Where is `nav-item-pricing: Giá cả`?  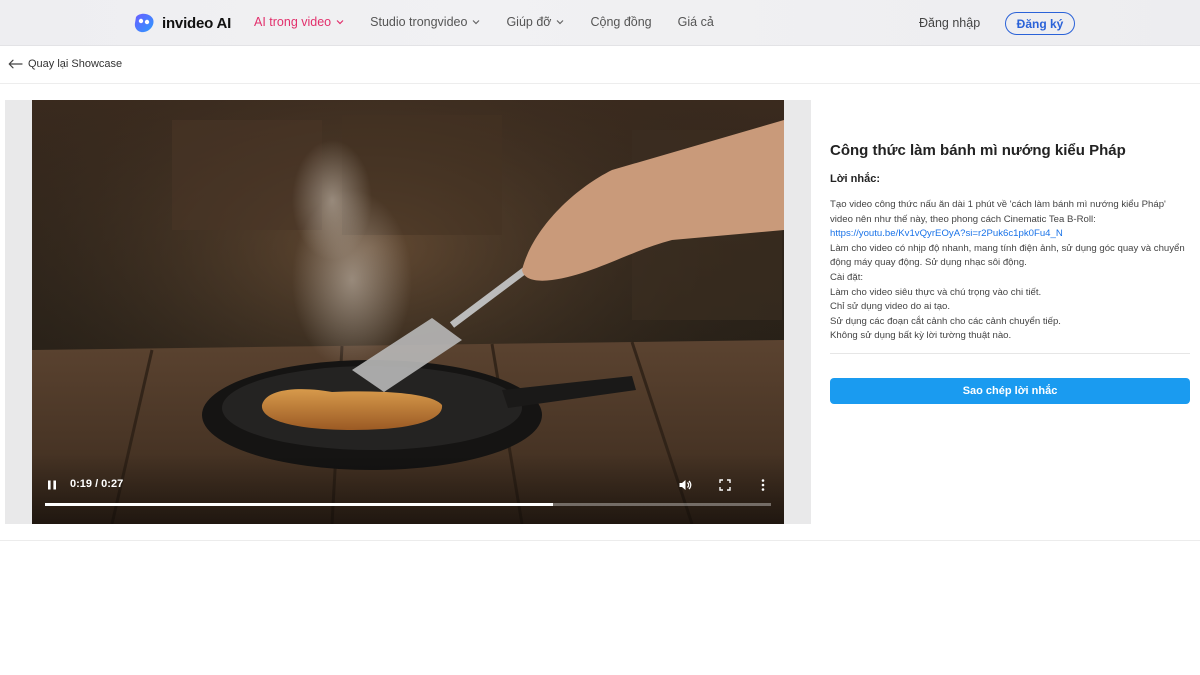
nav-item-pricing: Giá cả is located at coordinates (696, 22).